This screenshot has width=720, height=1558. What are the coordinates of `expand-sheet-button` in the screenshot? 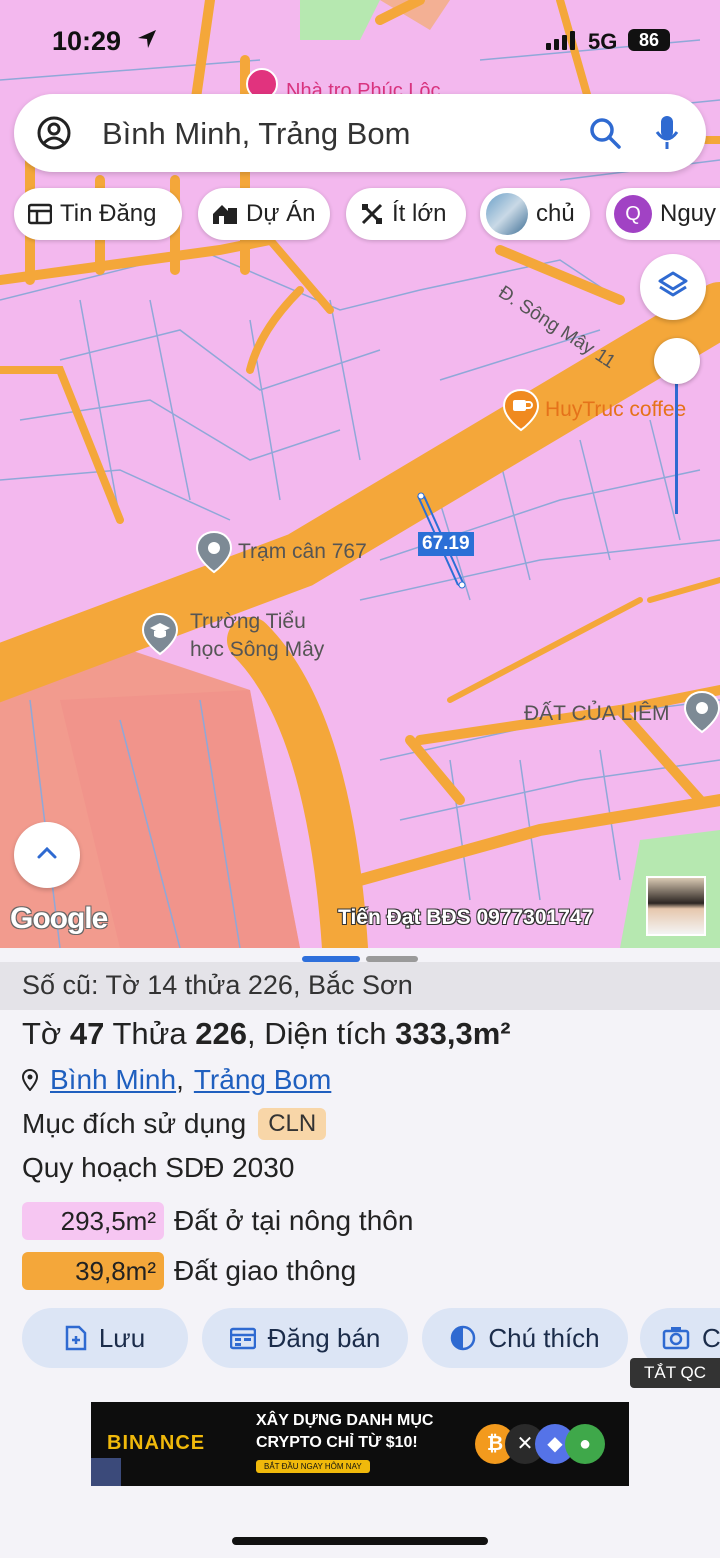 It's located at (47, 855).